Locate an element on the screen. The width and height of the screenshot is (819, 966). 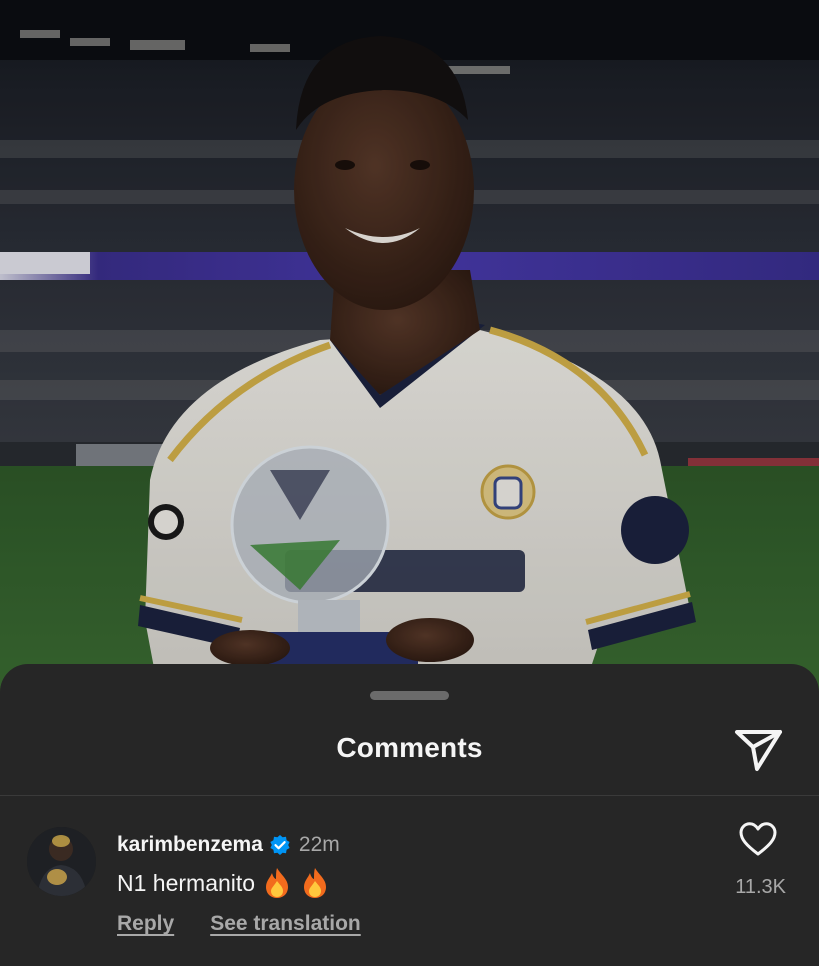
like-button is located at coordinates (758, 839).